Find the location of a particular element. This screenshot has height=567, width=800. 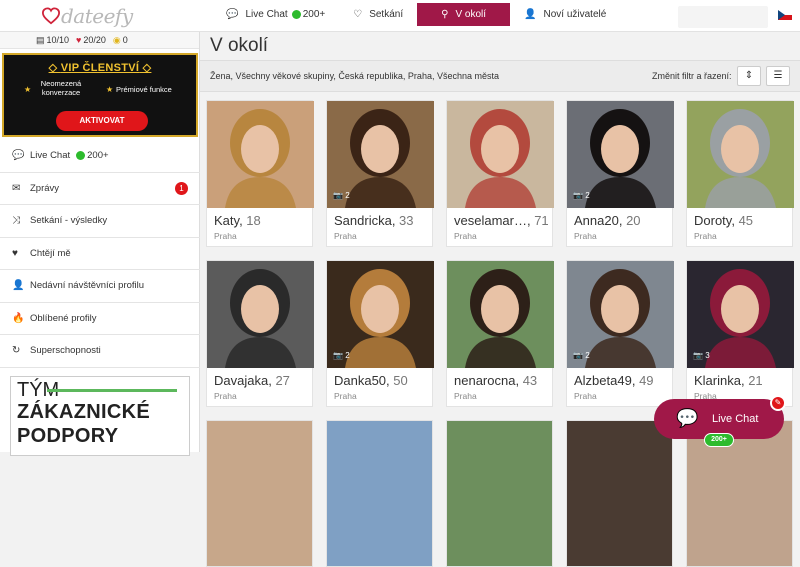

topnav-setkani-label: Setkání is located at coordinates (386, 14).